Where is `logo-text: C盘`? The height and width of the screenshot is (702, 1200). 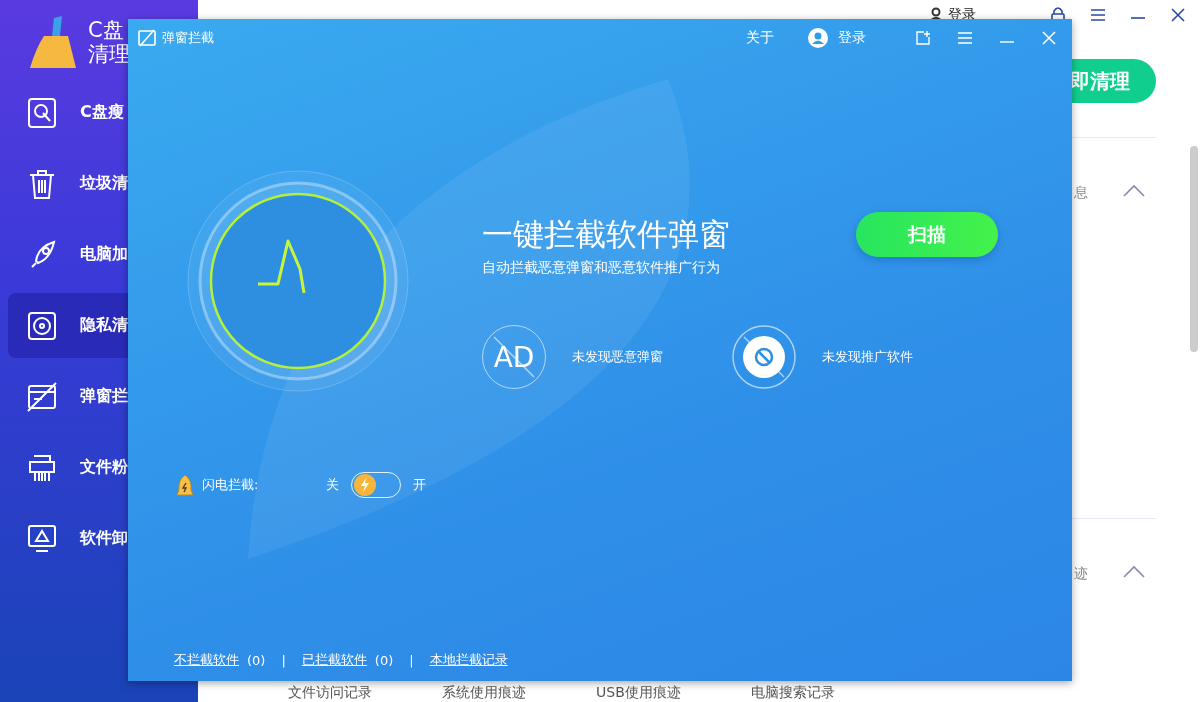 logo-text: C盘 is located at coordinates (106, 30).